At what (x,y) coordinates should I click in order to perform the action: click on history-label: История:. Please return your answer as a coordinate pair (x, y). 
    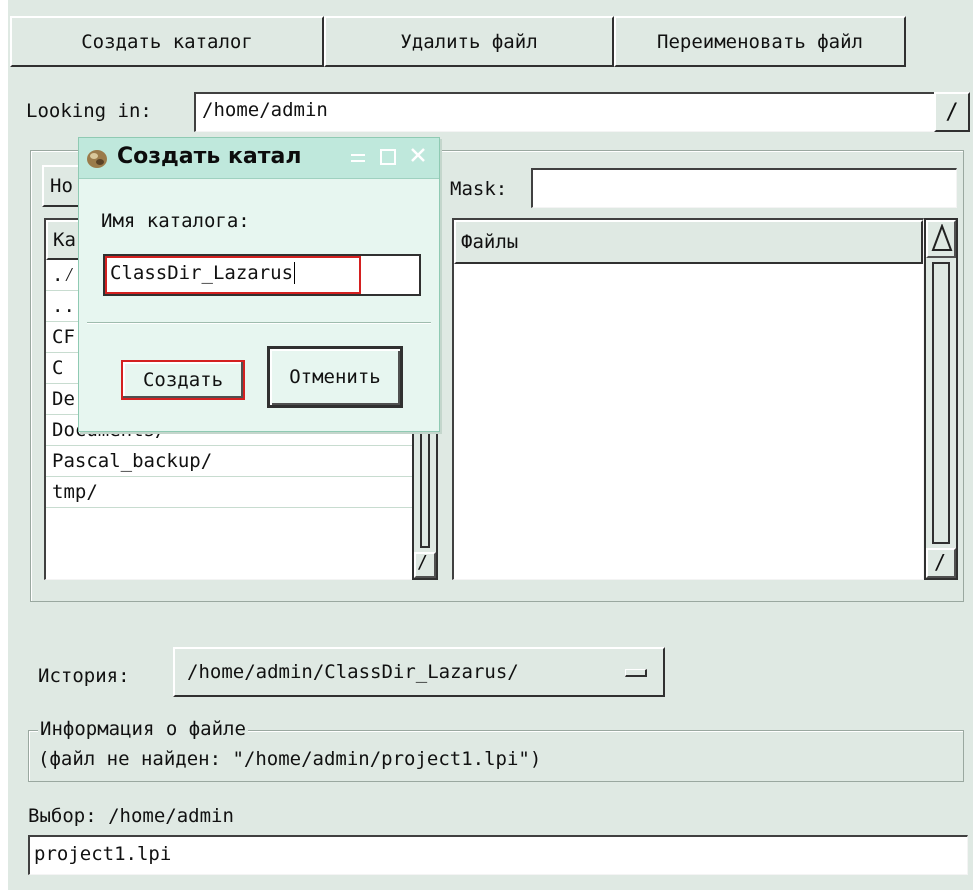
    Looking at the image, I should click on (84, 676).